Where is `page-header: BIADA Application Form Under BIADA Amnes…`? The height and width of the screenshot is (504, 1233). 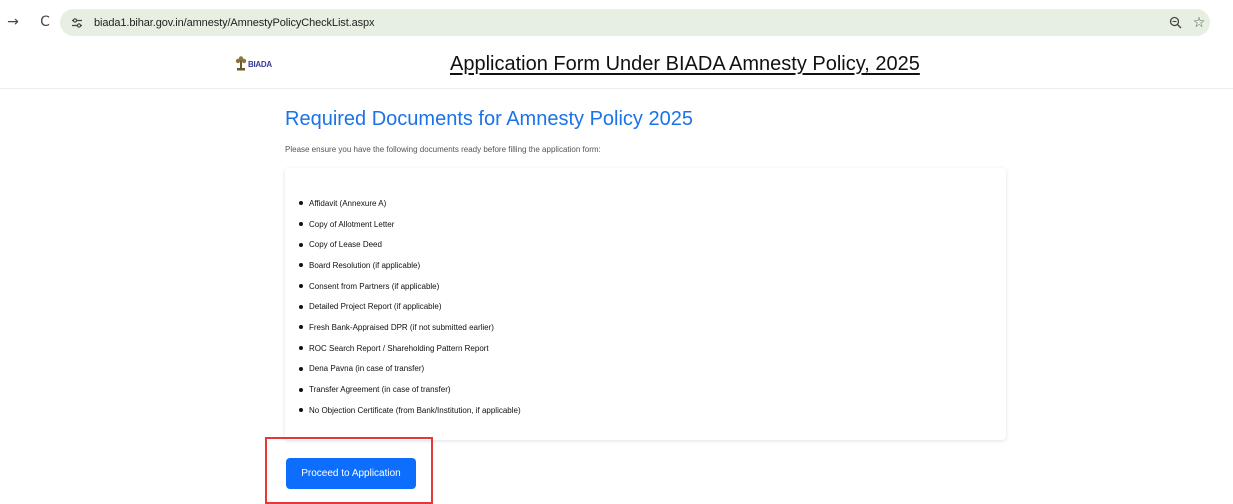
page-header: BIADA Application Form Under BIADA Amnes… is located at coordinates (616, 66).